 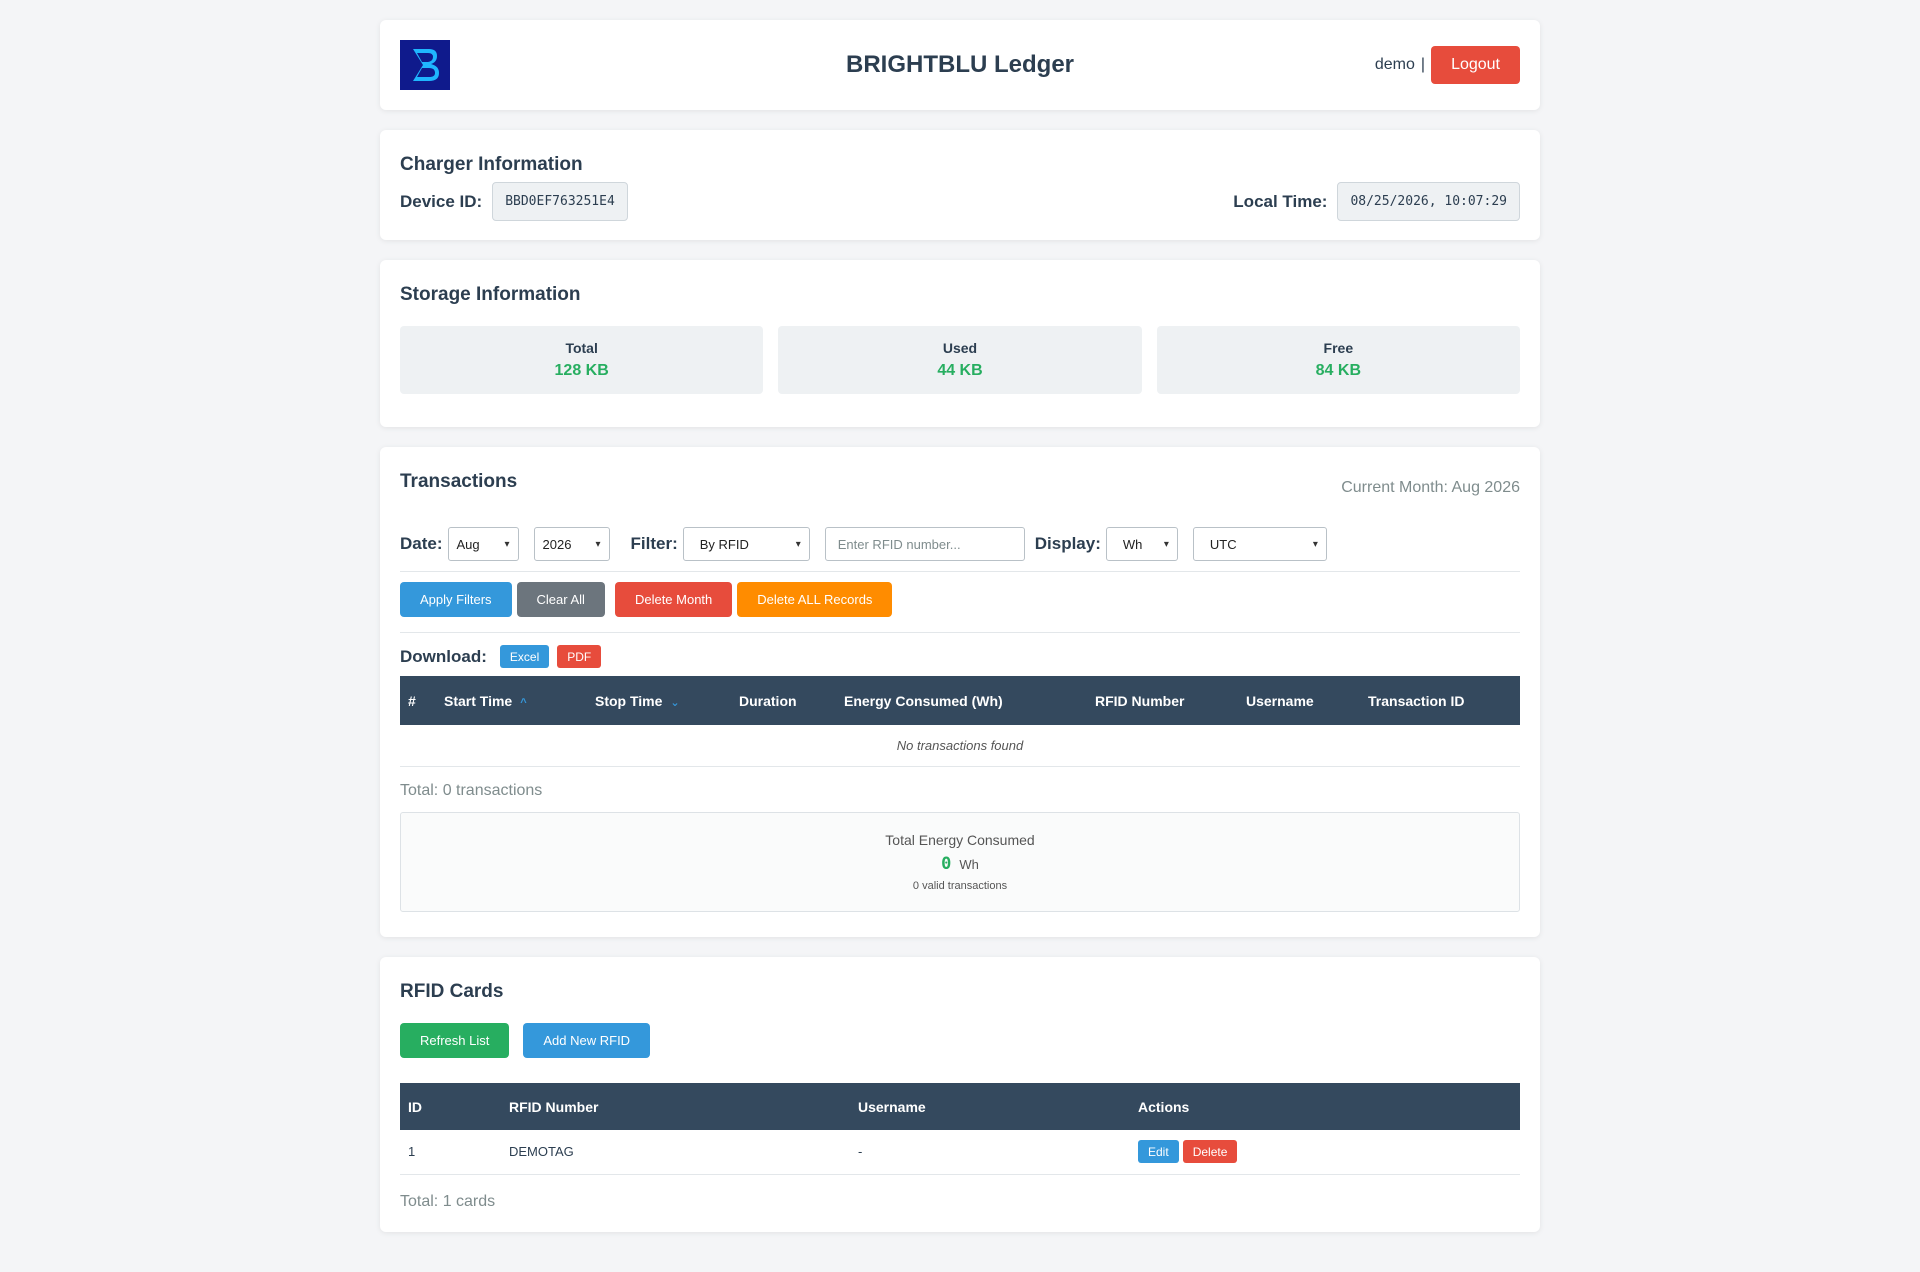 What do you see at coordinates (1280, 201) in the screenshot?
I see `local-time-label: Local Time:` at bounding box center [1280, 201].